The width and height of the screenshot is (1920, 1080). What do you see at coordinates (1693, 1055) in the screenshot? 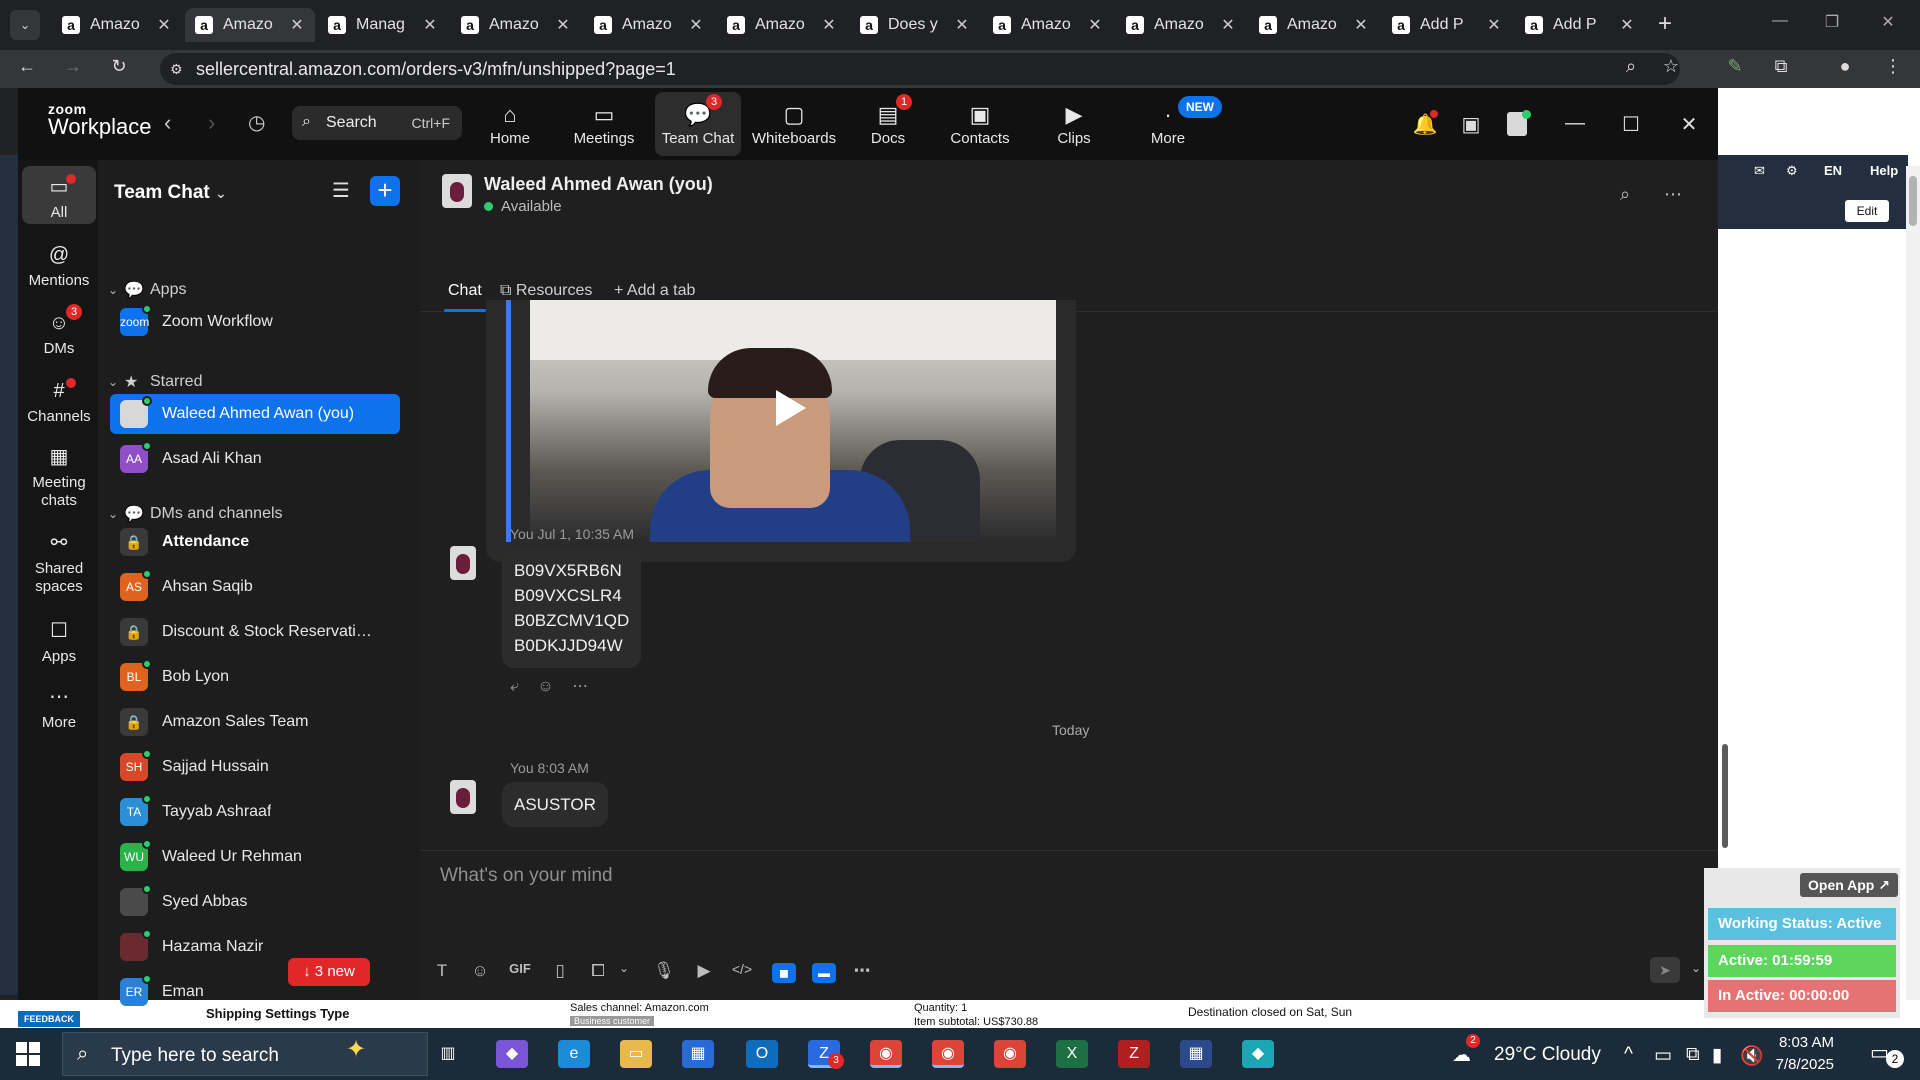
I see `device-icon: ⧉` at bounding box center [1693, 1055].